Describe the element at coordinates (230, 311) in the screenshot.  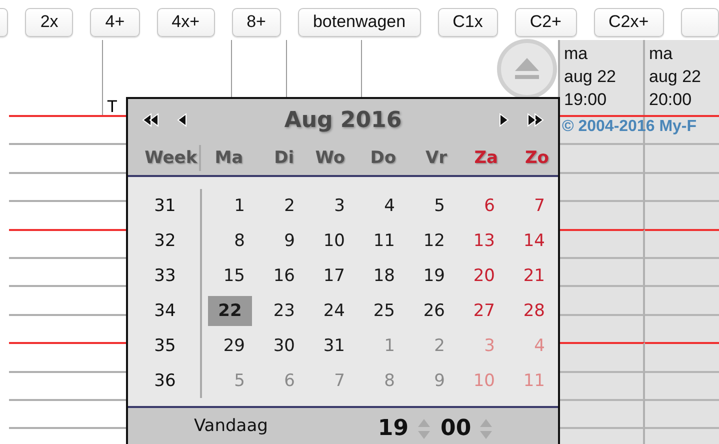
I see `day-cell: 22` at that location.